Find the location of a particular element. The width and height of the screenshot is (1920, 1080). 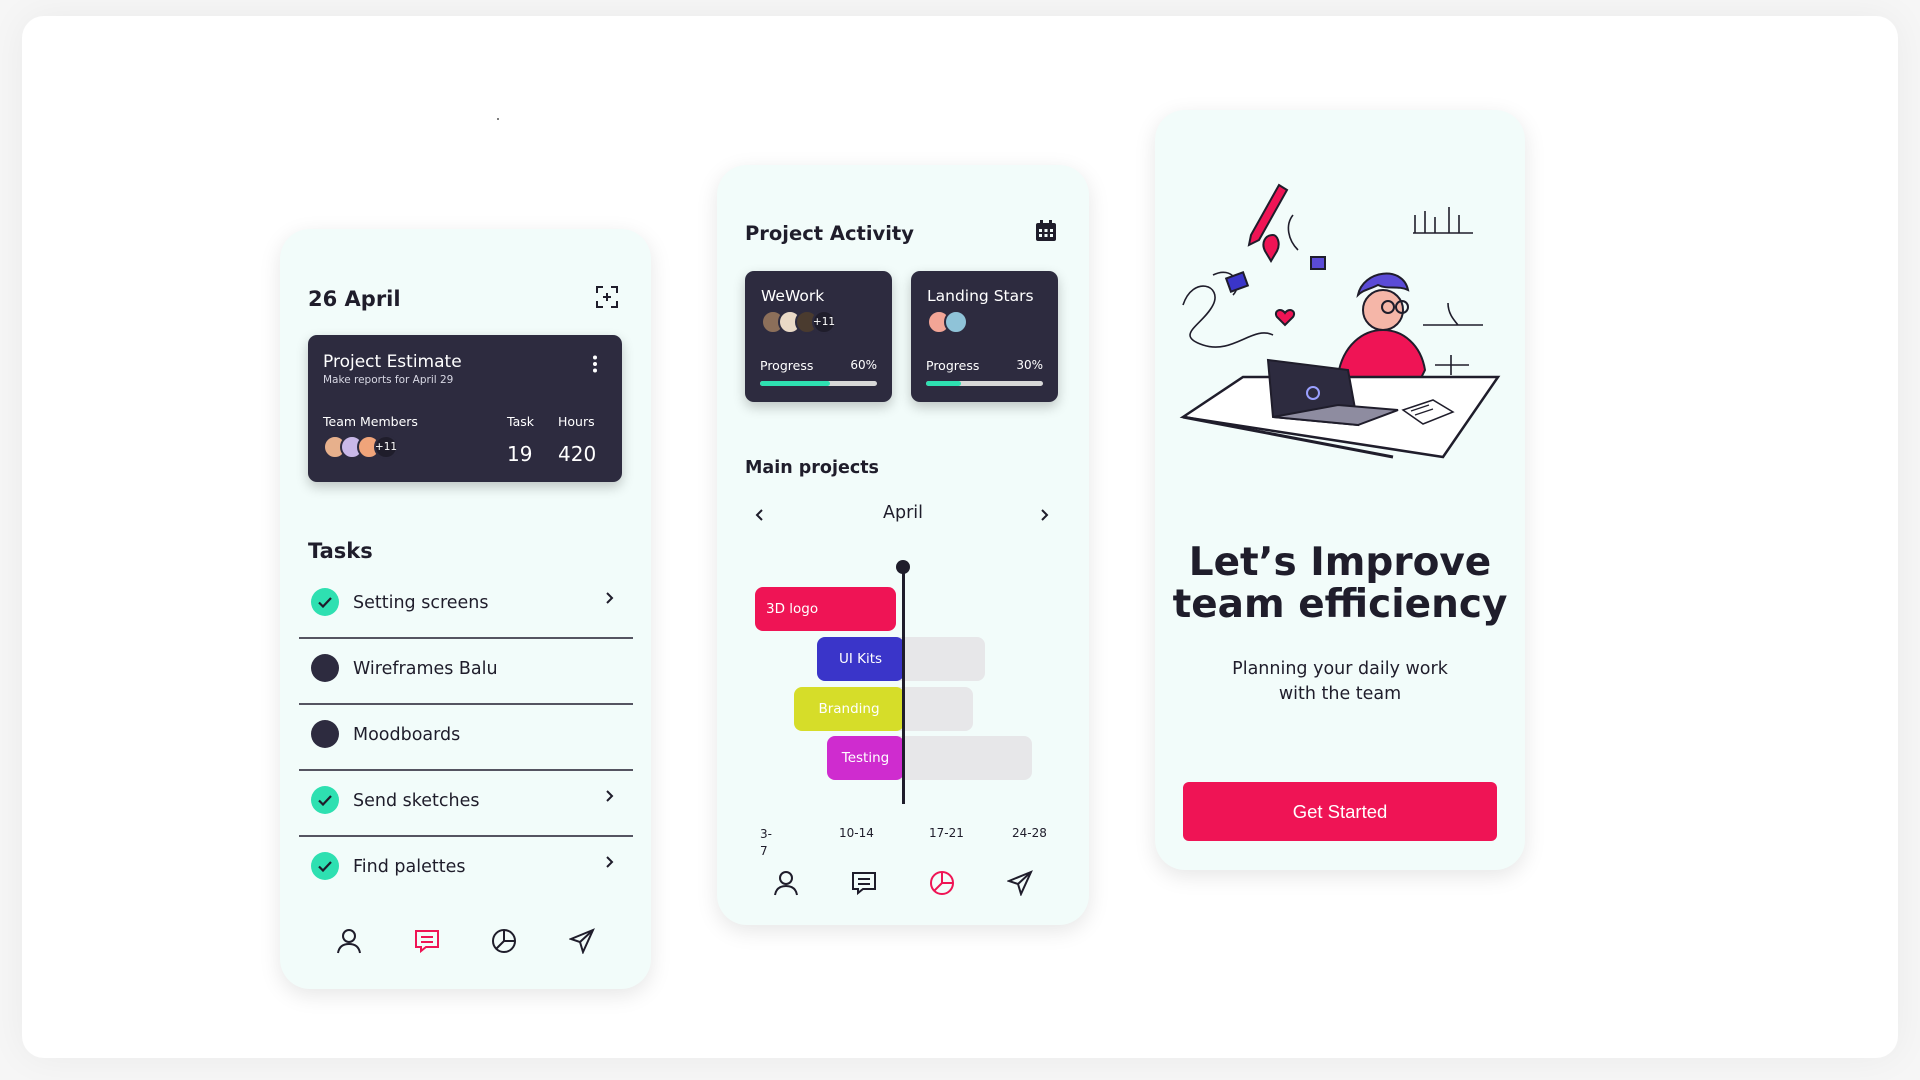

gantt-bar: Branding is located at coordinates (849, 709).